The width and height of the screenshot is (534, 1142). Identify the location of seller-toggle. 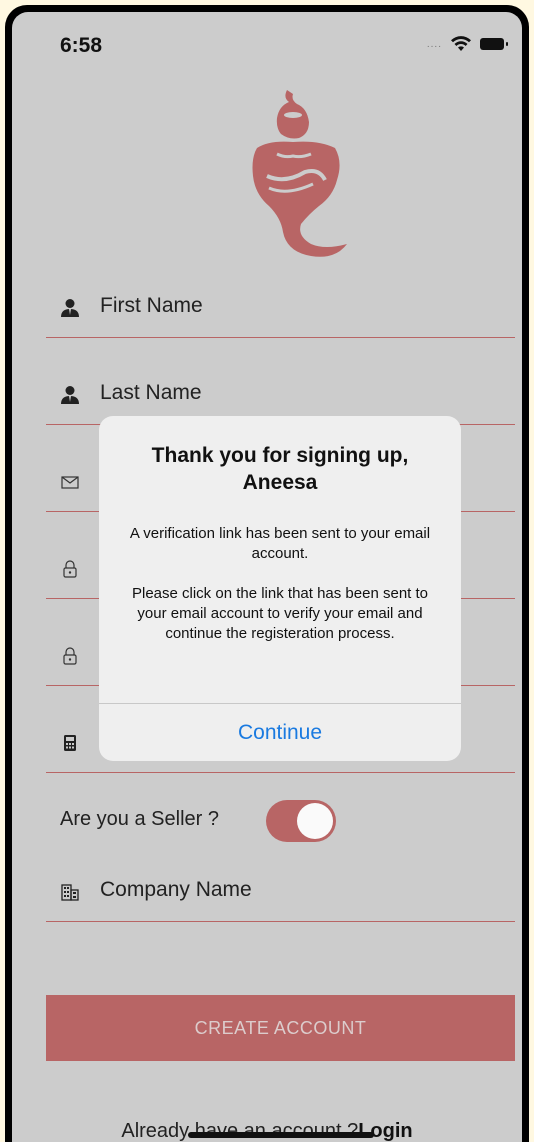
(301, 821).